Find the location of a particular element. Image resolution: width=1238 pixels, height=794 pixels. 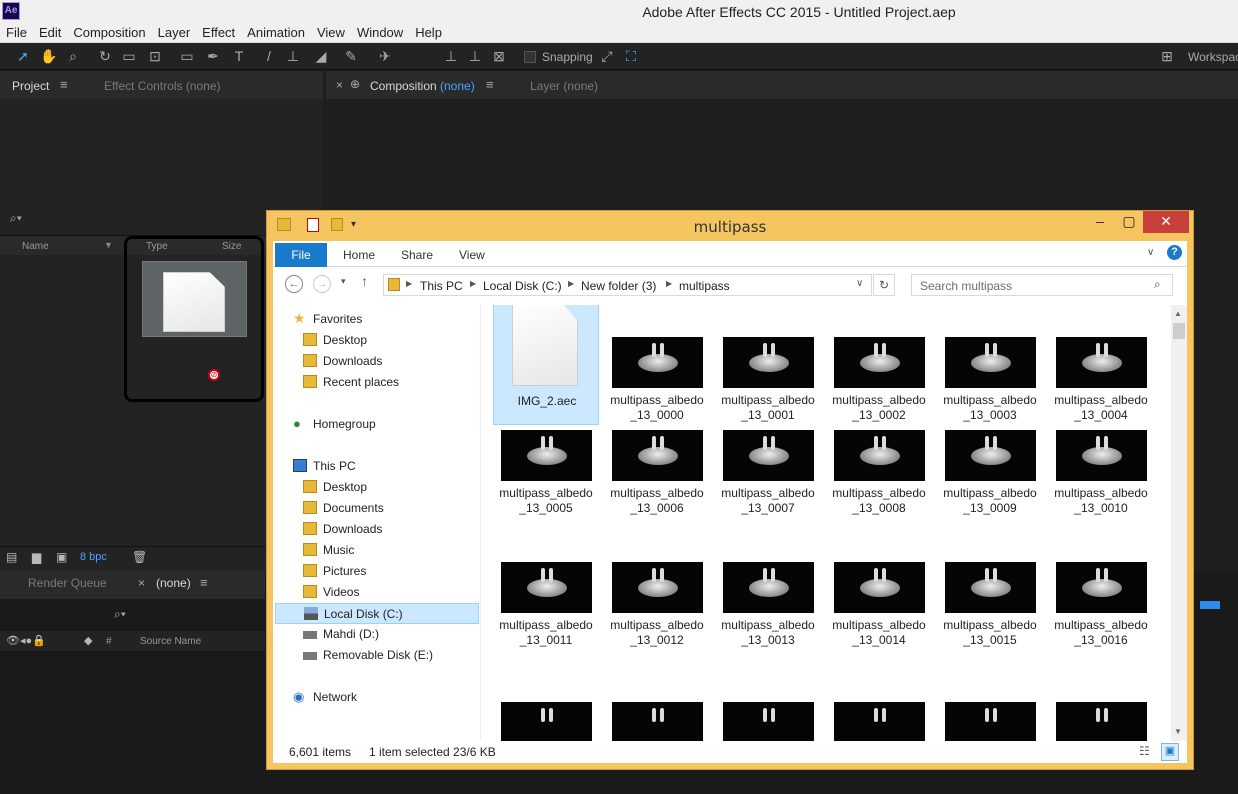

menu-file: File is located at coordinates (16, 31).